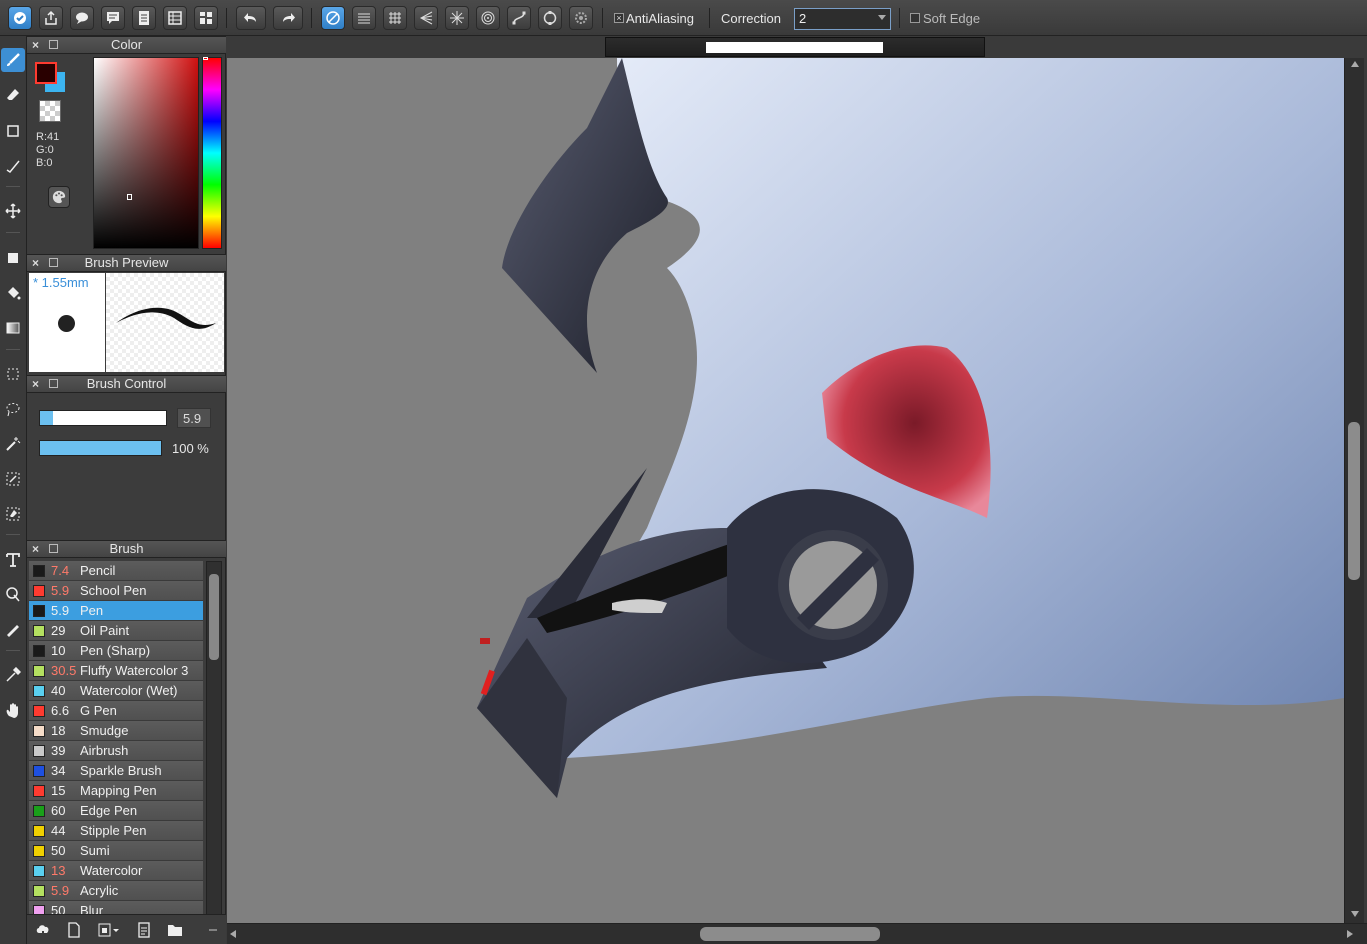 The width and height of the screenshot is (1367, 944). I want to click on redo-icon, so click(288, 18).